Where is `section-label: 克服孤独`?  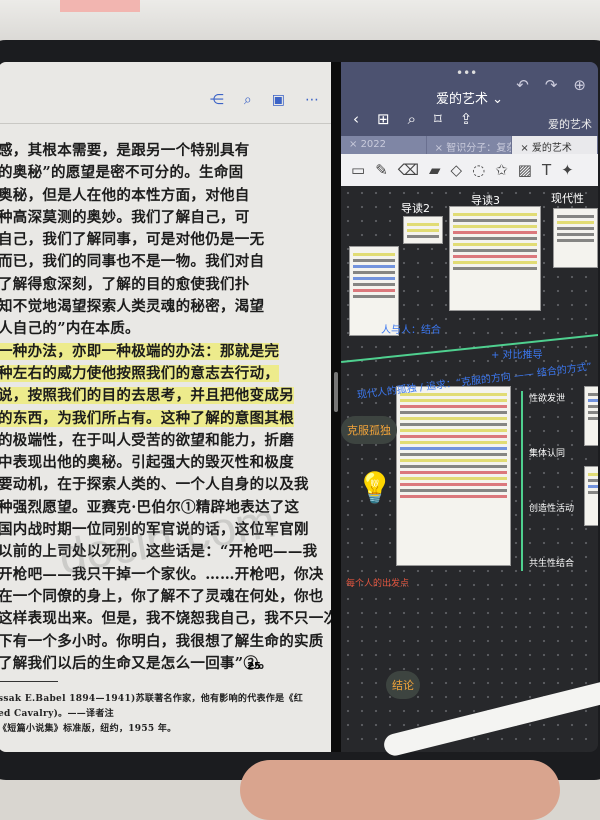 section-label: 克服孤独 is located at coordinates (369, 430).